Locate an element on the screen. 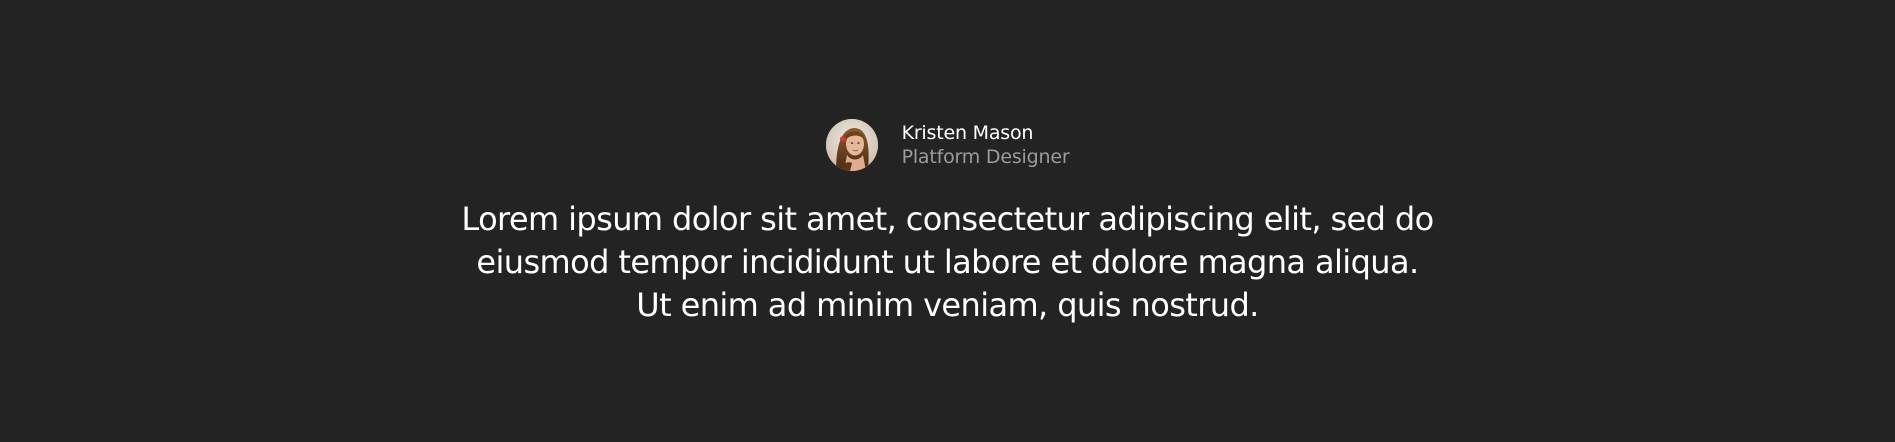 This screenshot has width=1895, height=442. quote-line-3: Ut enim ad minim veniam, quis nostrud. is located at coordinates (947, 305).